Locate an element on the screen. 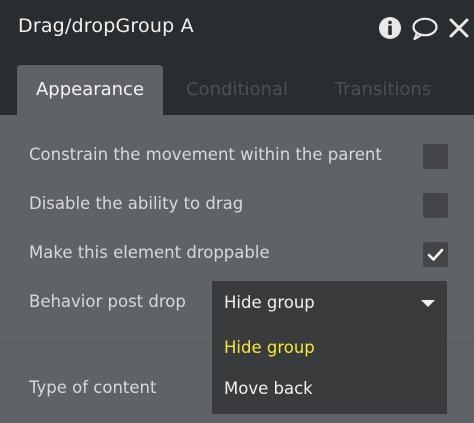 The height and width of the screenshot is (423, 474). dropdown-selected-value: Hide group is located at coordinates (269, 302).